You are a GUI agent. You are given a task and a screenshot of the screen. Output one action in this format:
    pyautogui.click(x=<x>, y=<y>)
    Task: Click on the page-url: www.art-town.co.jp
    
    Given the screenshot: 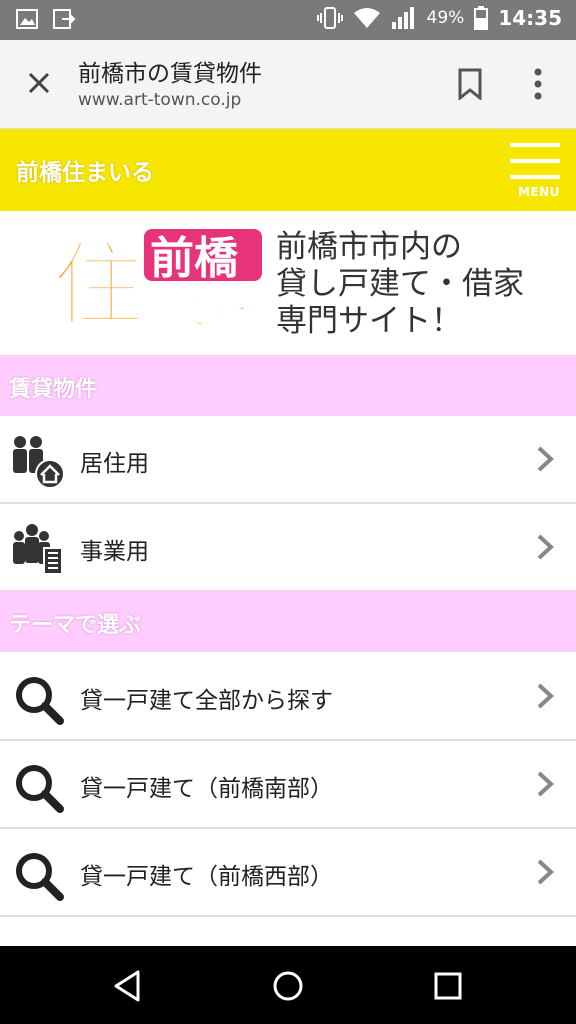 What is the action you would take?
    pyautogui.click(x=160, y=100)
    